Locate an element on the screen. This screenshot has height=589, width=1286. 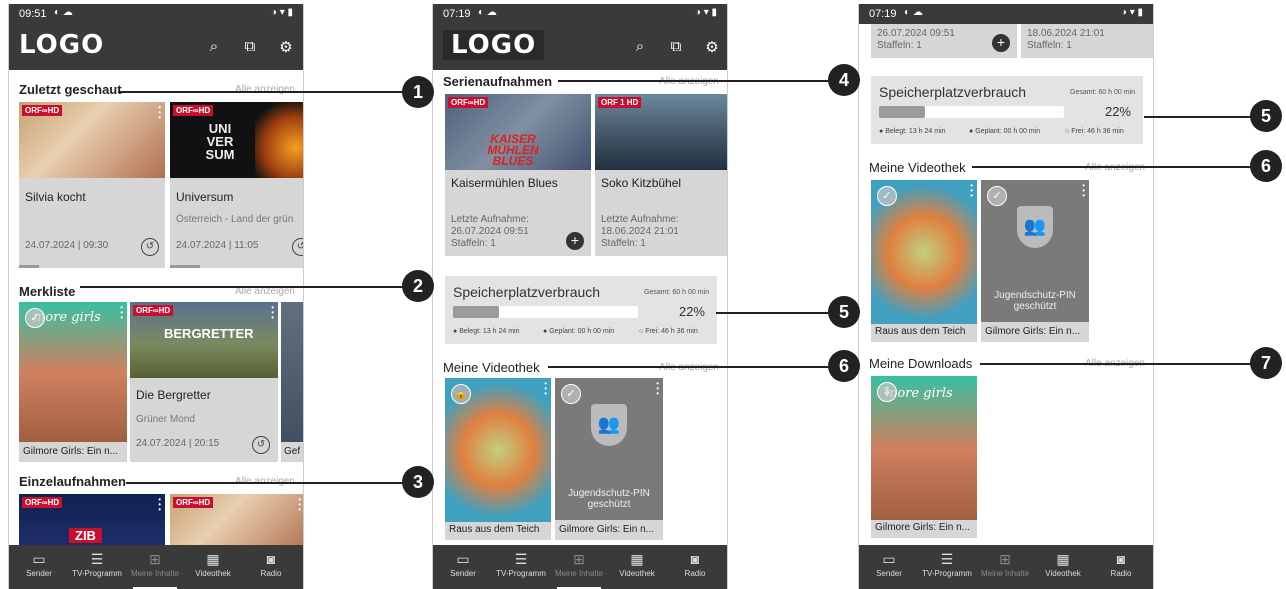
callout-number: 5 is located at coordinates (844, 312).